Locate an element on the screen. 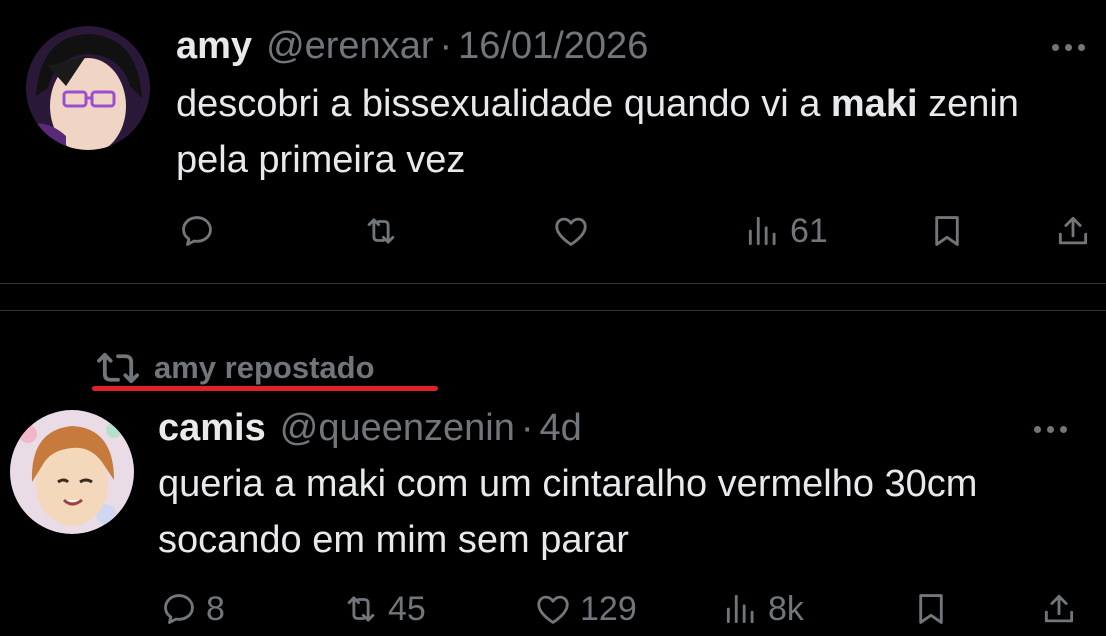  divider-bottom is located at coordinates (553, 310).